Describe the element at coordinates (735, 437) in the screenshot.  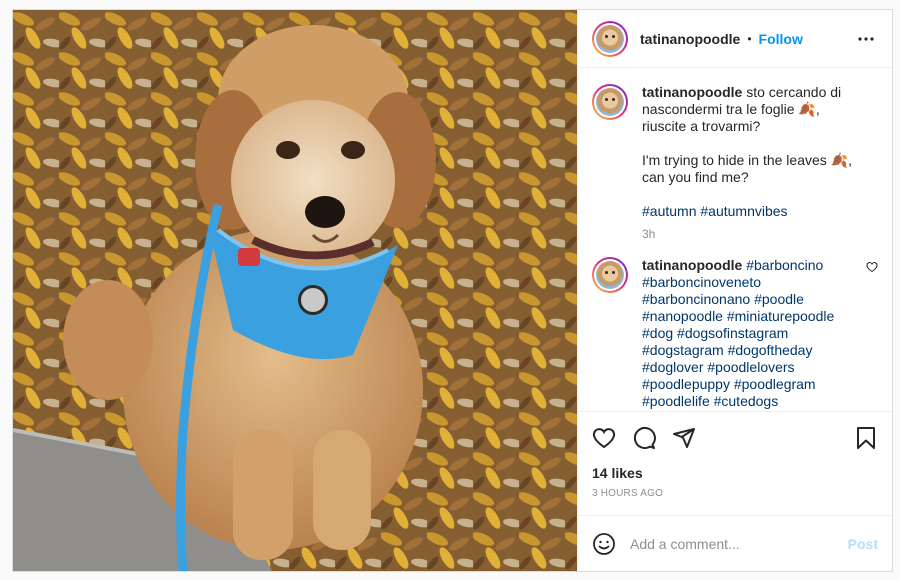
I see `action-bar` at that location.